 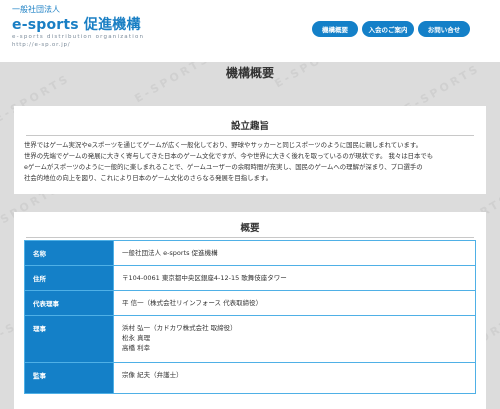 What do you see at coordinates (444, 29) in the screenshot?
I see `nav-contact-button: お問い合せ` at bounding box center [444, 29].